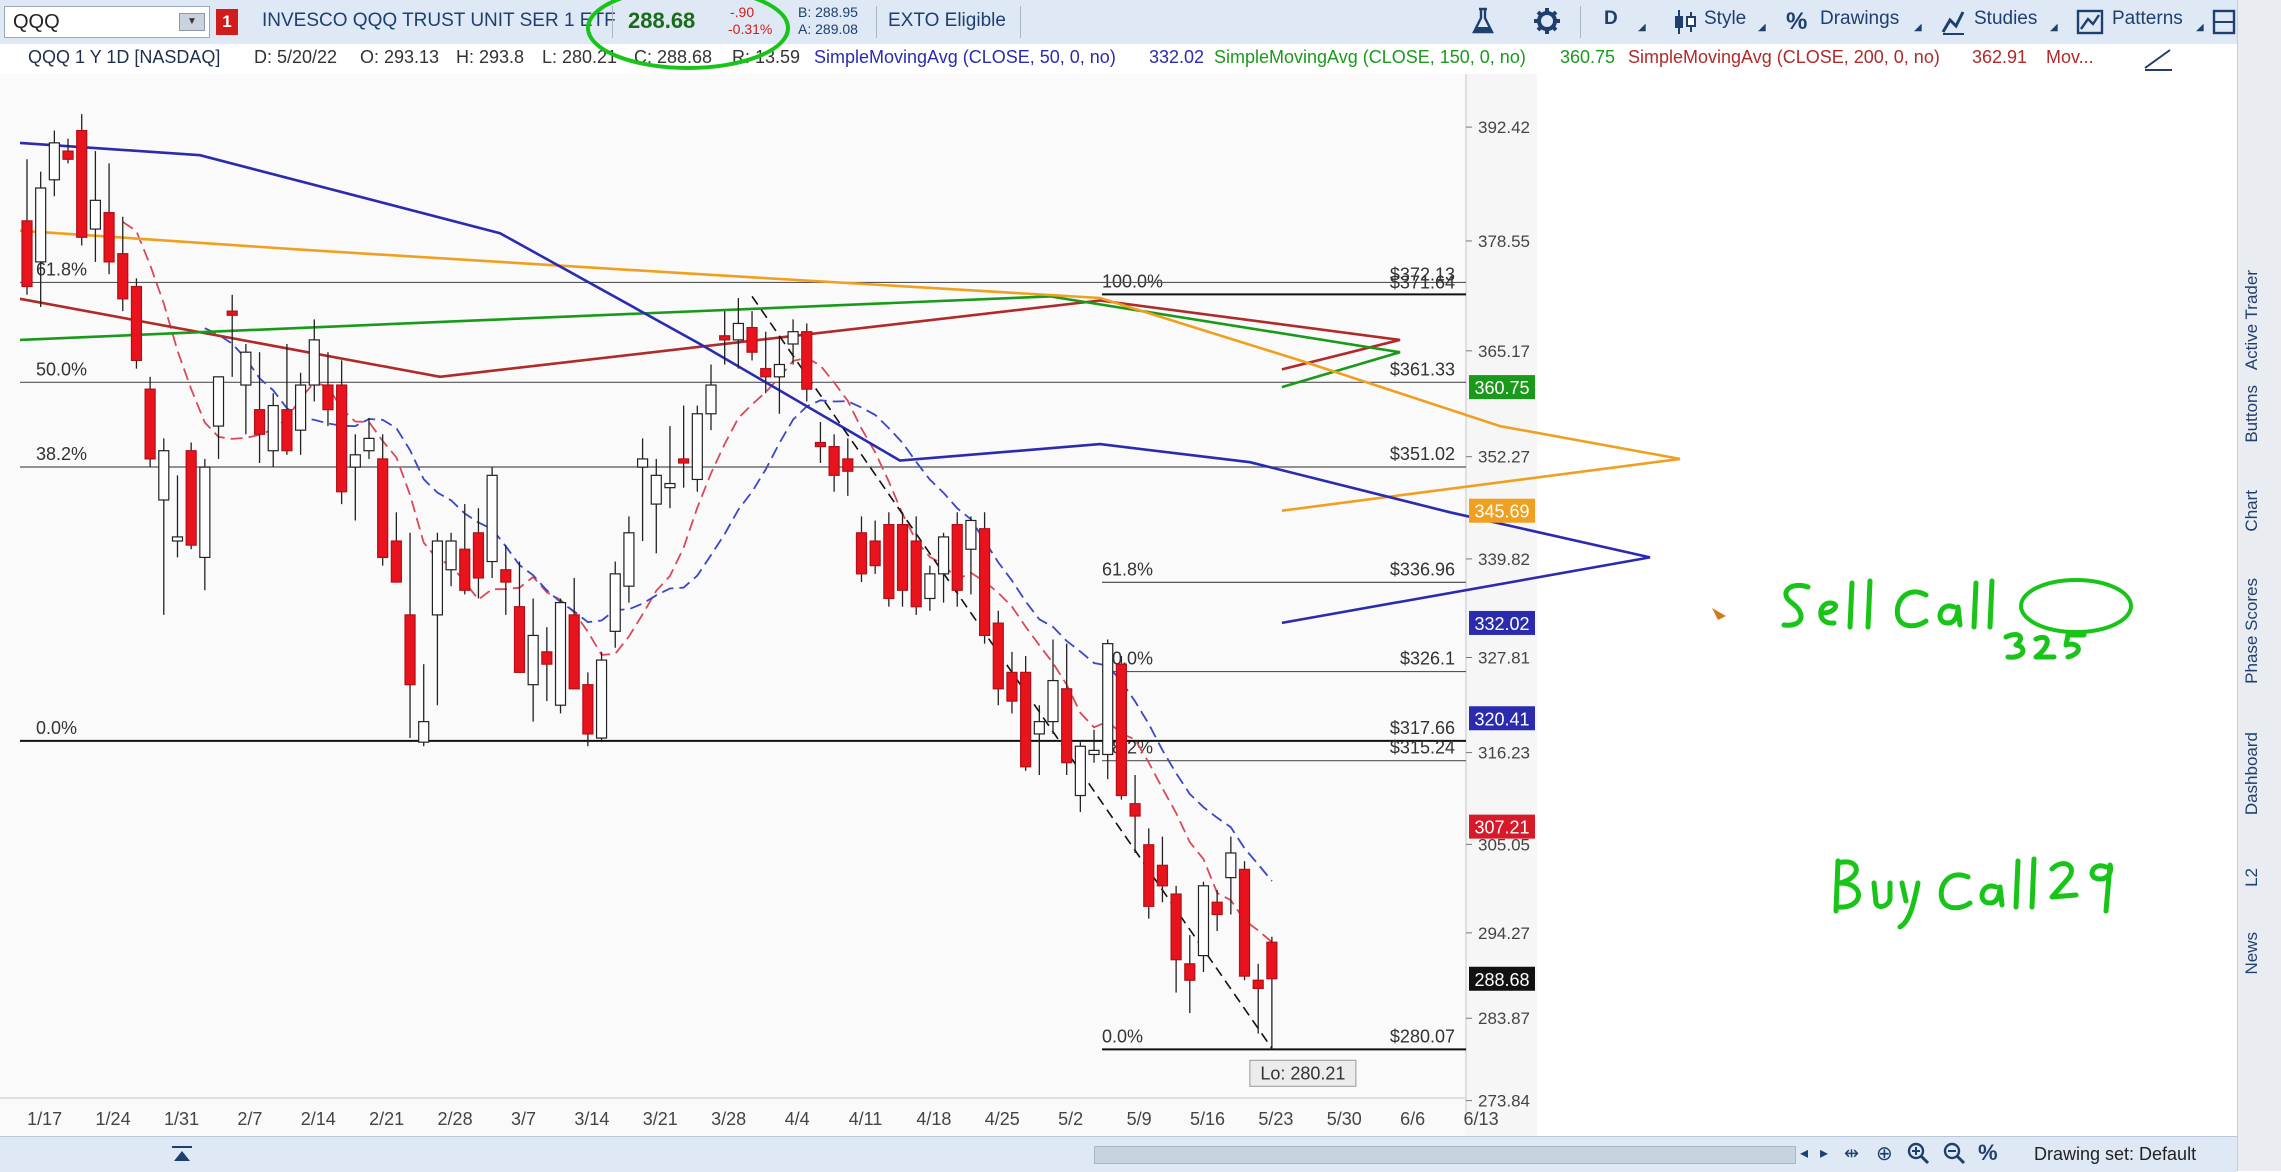  I want to click on x-axis-tick-label: 3/21, so click(660, 1119).